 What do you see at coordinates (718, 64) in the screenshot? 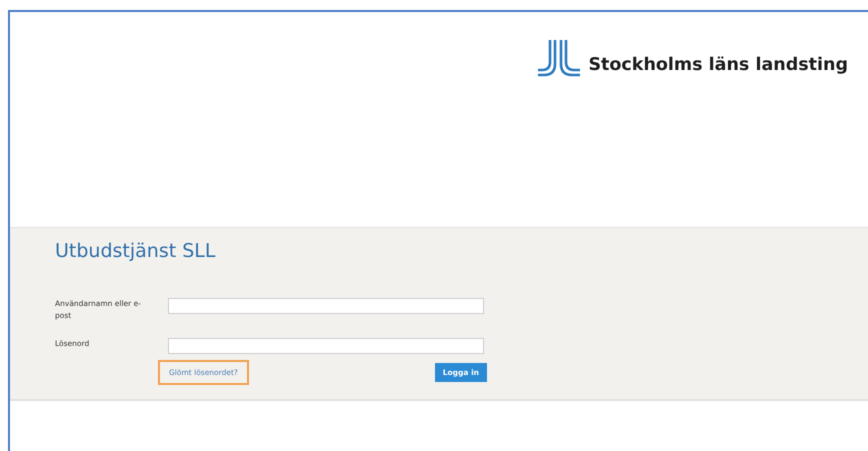
I see `logo-text: Stockholms läns landsting` at bounding box center [718, 64].